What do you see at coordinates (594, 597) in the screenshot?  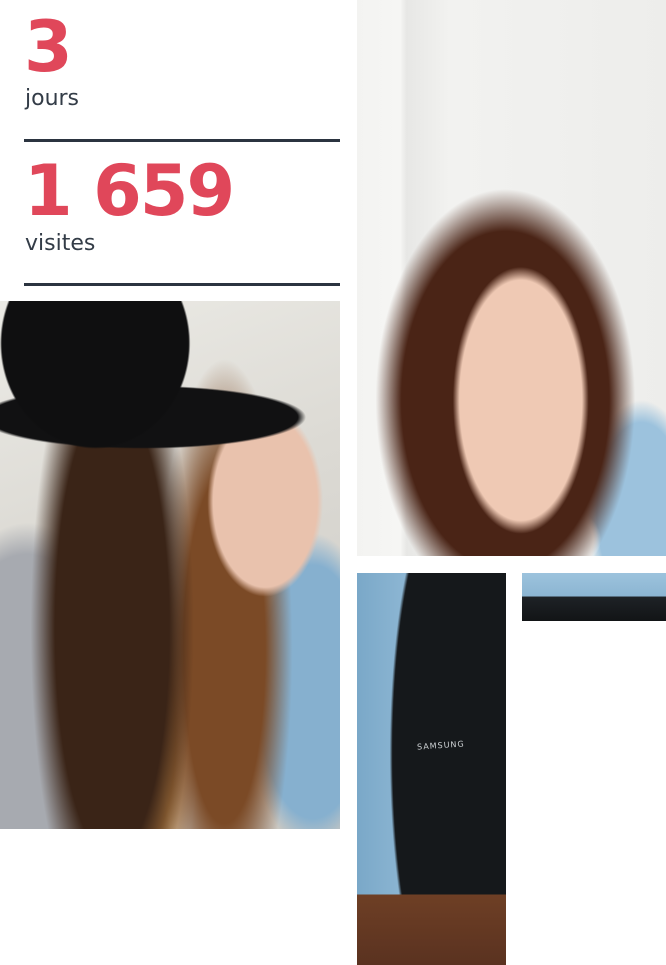 I see `photo-laptop-edge` at bounding box center [594, 597].